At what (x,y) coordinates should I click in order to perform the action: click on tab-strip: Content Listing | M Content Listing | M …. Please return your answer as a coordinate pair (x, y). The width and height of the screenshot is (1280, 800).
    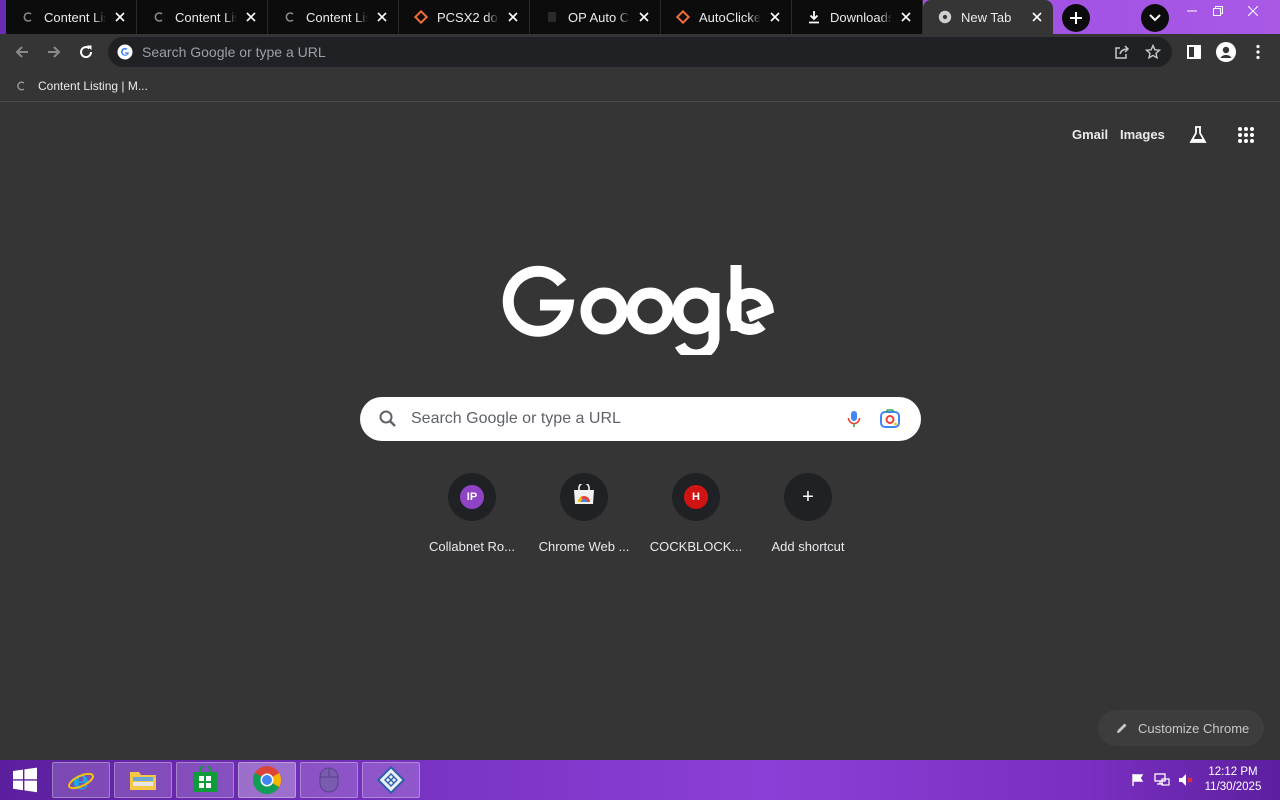
    Looking at the image, I should click on (640, 17).